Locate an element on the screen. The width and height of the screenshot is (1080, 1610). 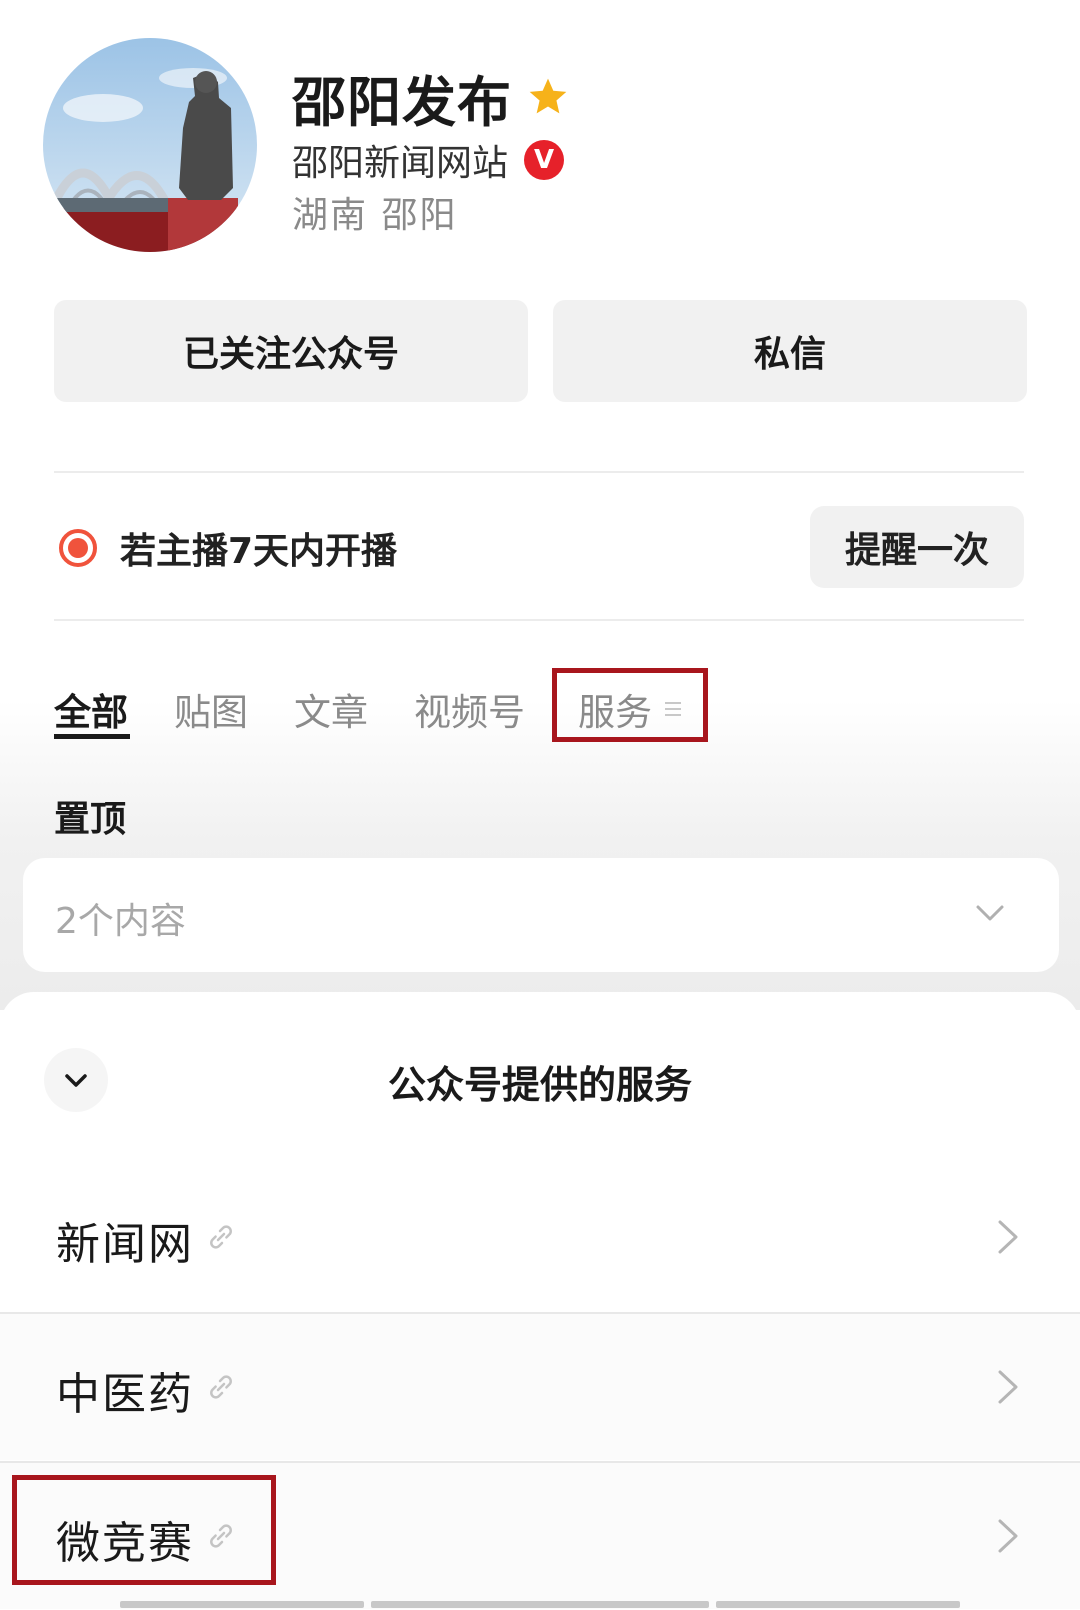
services-tab-highlight is located at coordinates (630, 705).